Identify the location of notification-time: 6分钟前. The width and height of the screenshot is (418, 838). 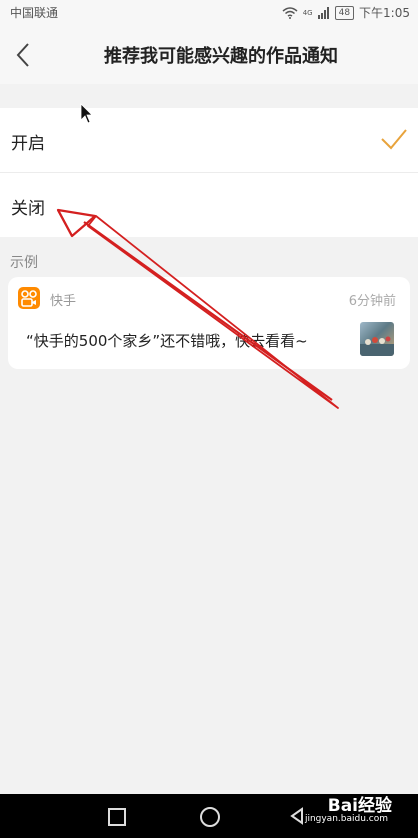
(372, 301).